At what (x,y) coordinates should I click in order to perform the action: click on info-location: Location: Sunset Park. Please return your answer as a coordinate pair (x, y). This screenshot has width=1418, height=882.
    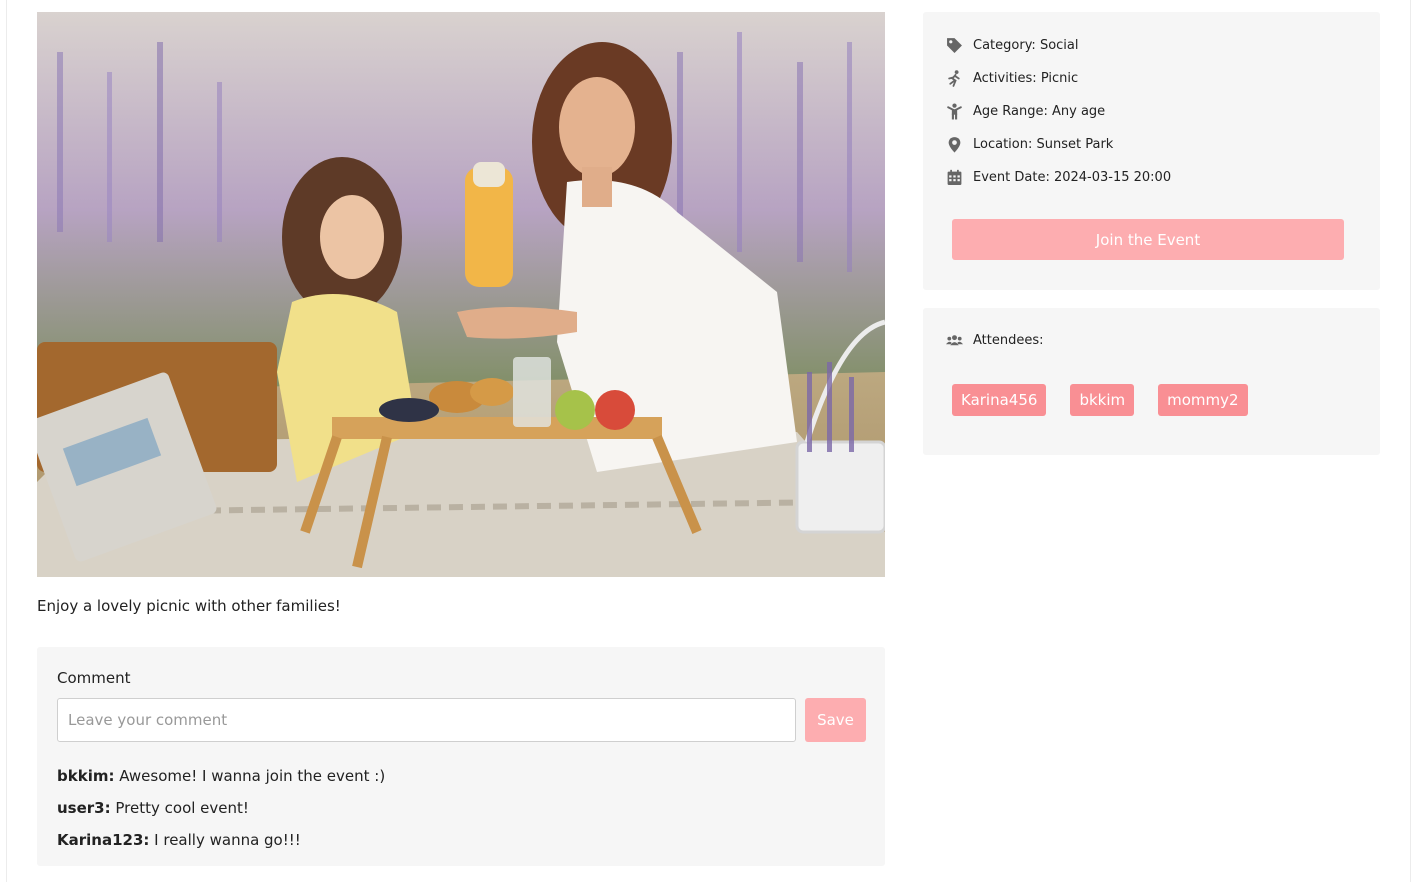
    Looking at the image, I should click on (1029, 144).